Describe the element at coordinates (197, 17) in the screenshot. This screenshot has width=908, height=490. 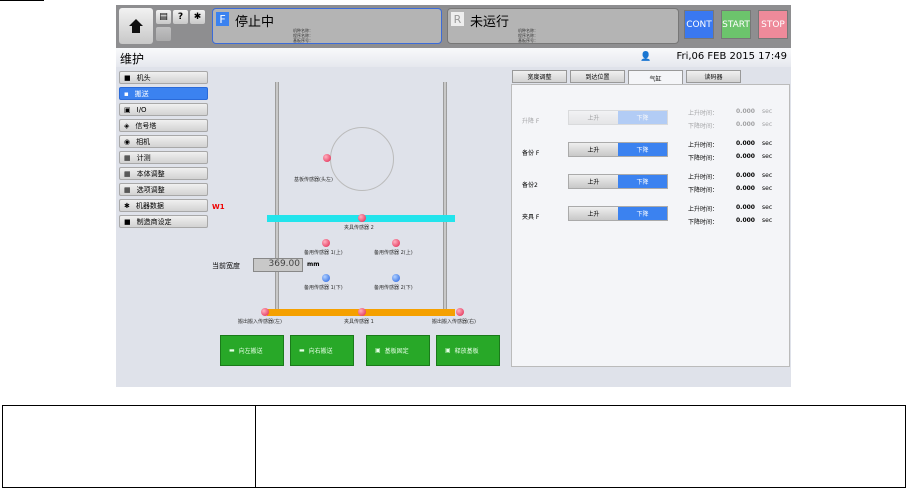
I see `settings-button: ✱` at that location.